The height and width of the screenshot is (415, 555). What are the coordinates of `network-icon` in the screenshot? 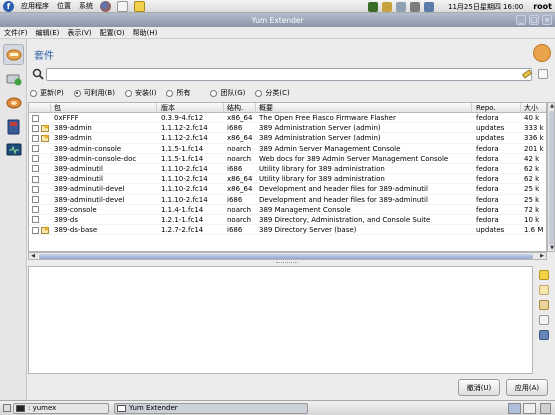 It's located at (387, 6).